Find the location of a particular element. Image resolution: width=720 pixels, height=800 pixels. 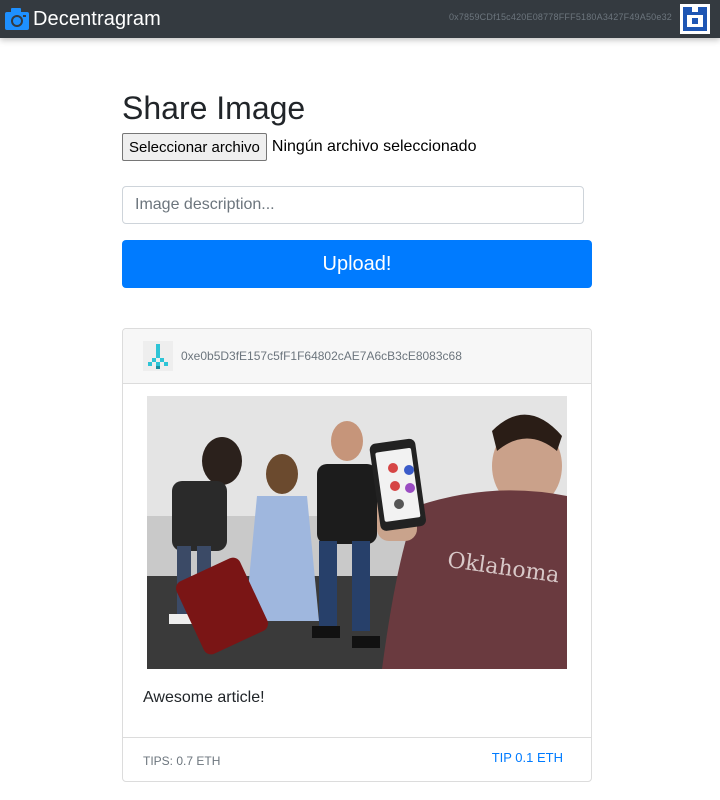

brand-link: Decentragram is located at coordinates (82, 19).